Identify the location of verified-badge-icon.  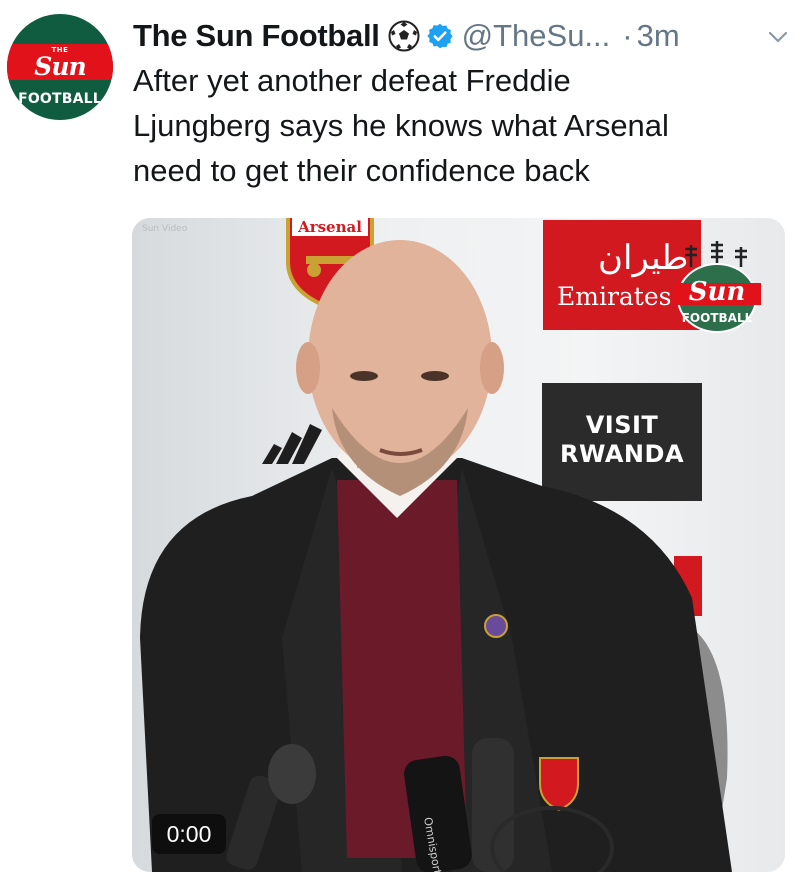
(440, 36).